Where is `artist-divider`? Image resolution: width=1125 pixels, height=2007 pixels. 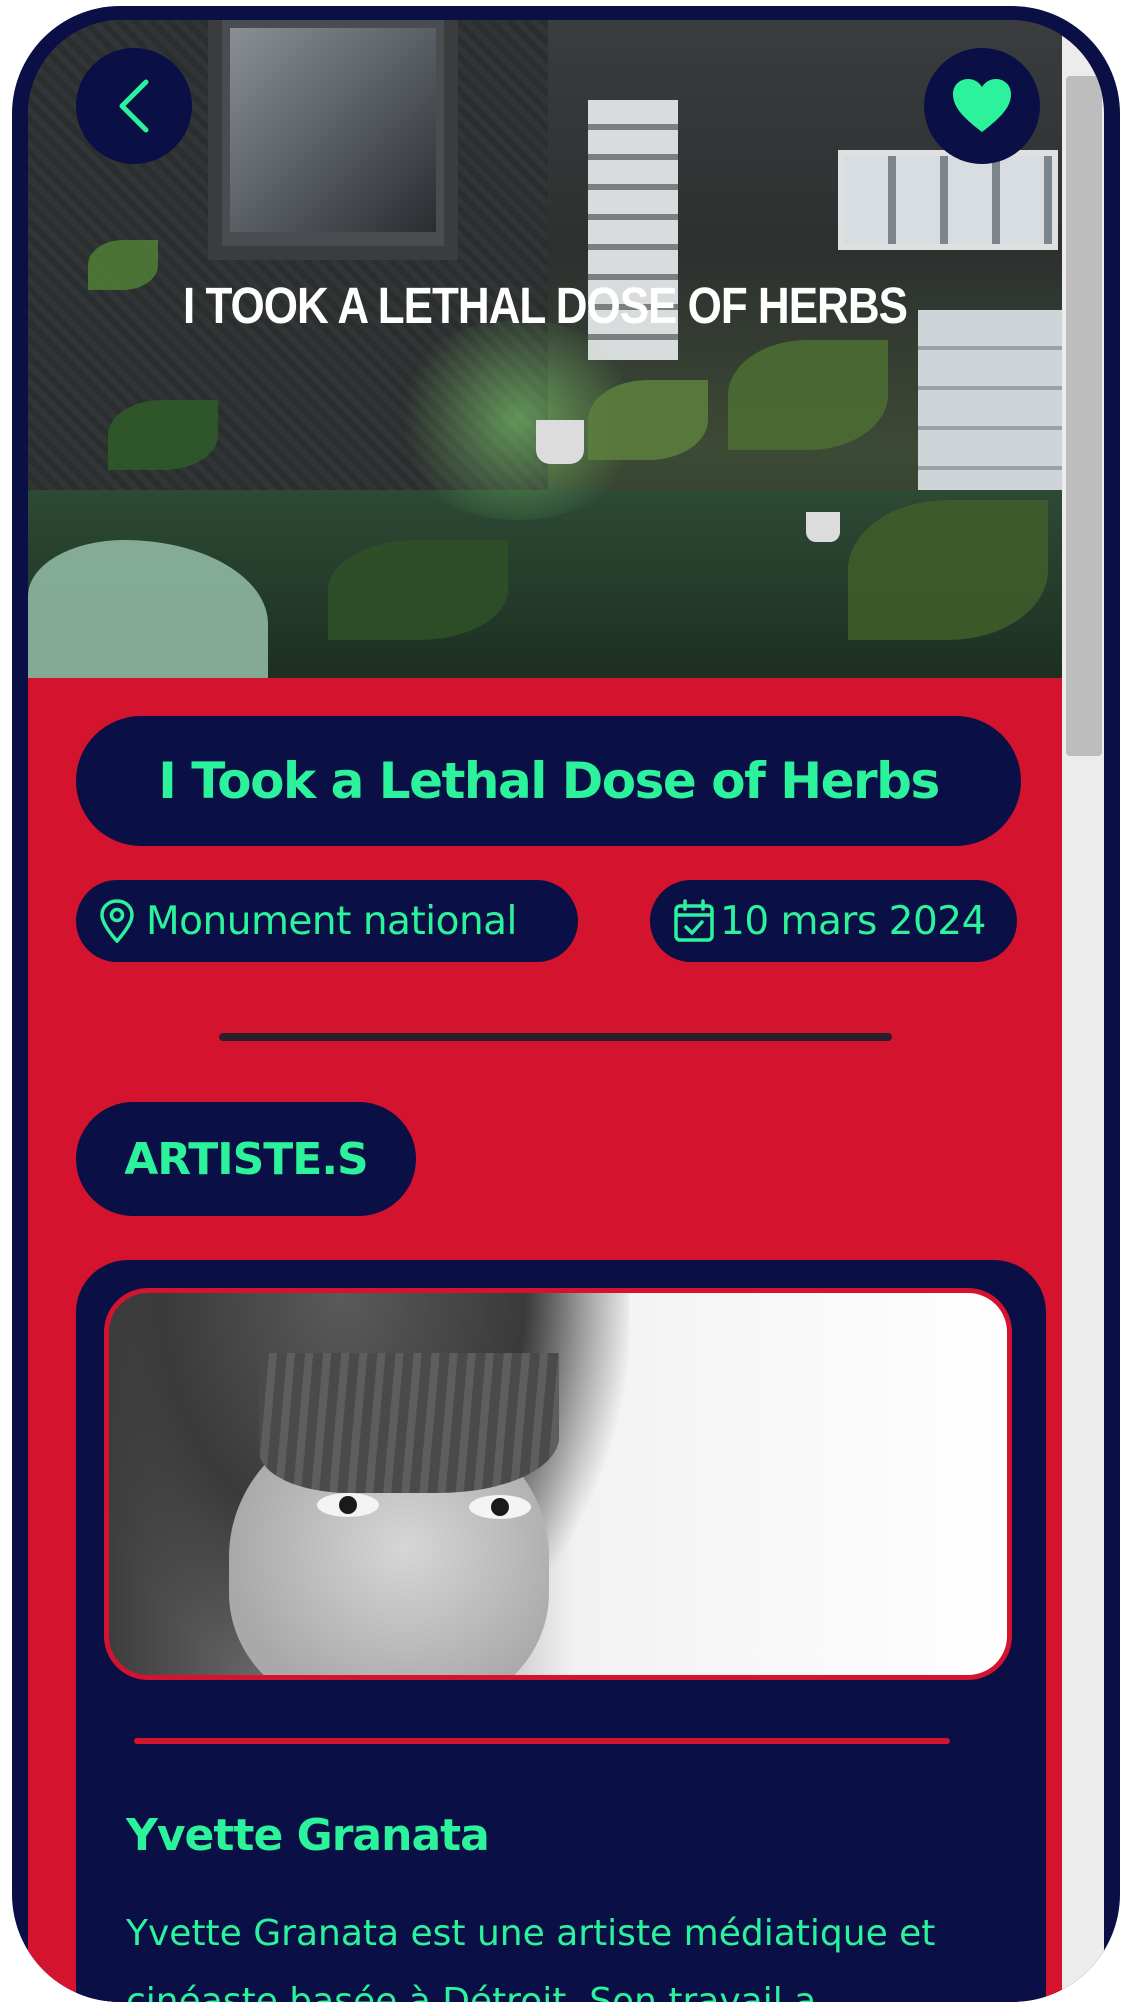
artist-divider is located at coordinates (542, 1741).